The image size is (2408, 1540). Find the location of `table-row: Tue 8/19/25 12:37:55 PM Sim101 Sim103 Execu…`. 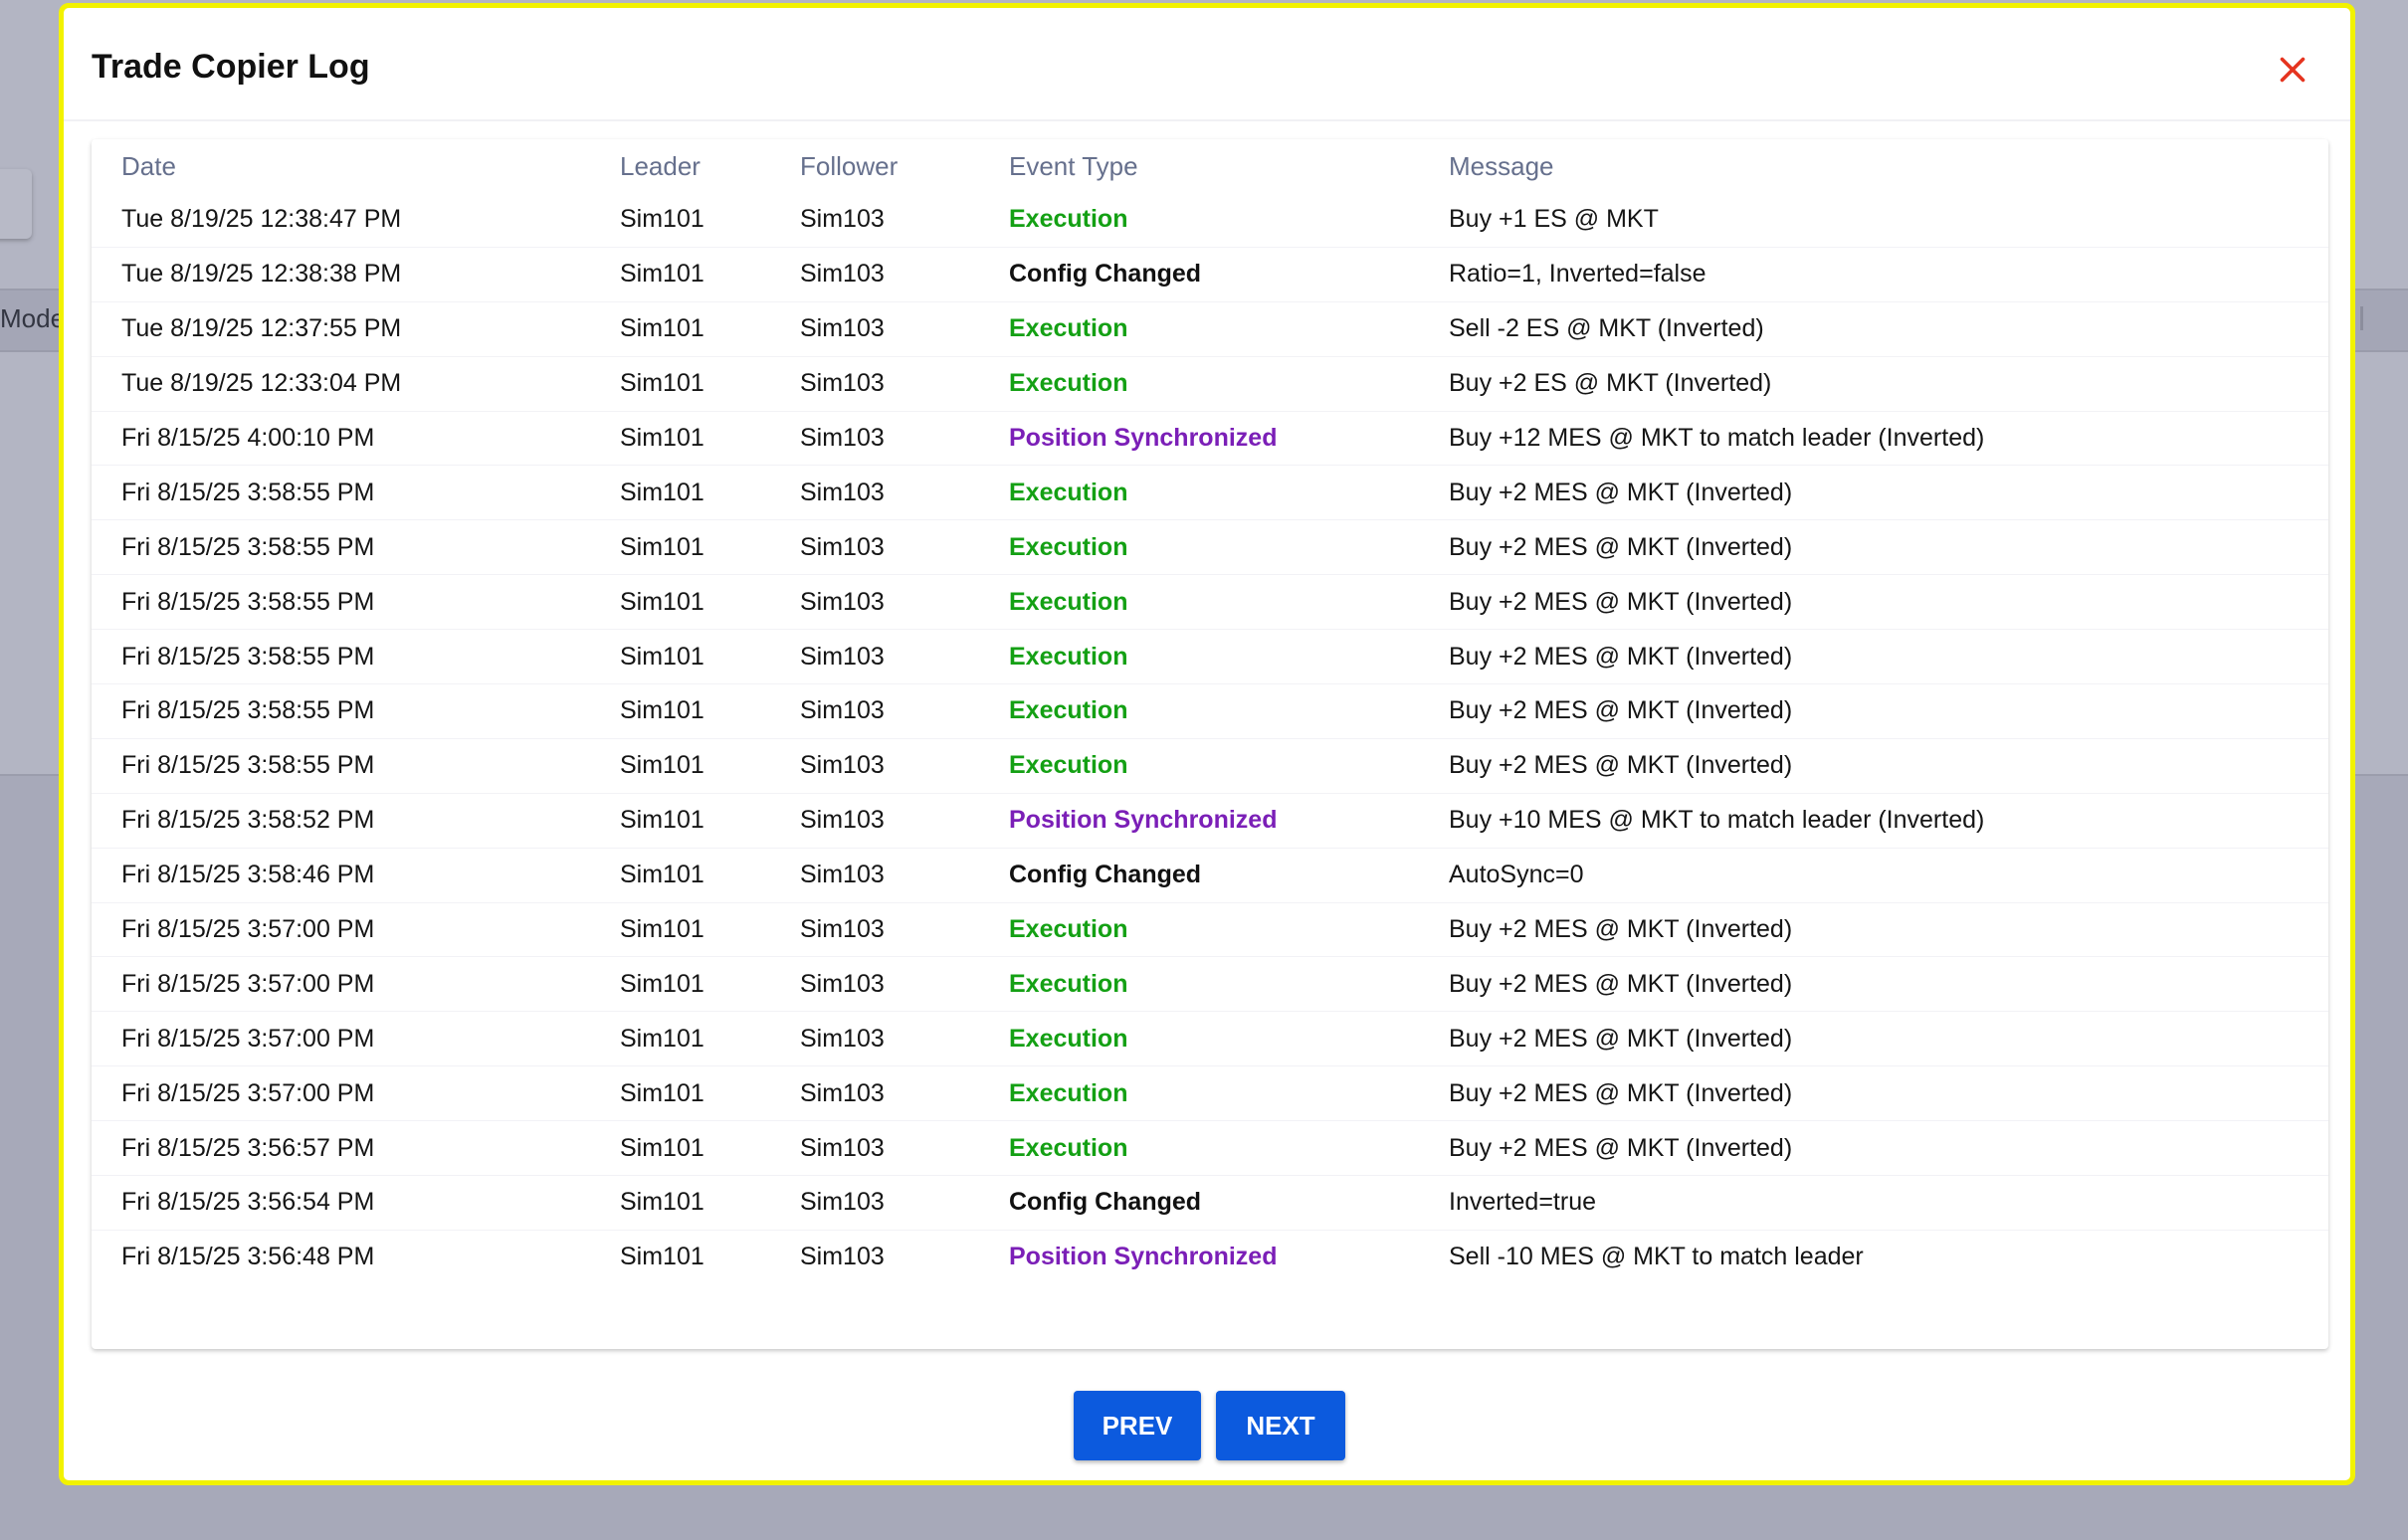

table-row: Tue 8/19/25 12:37:55 PM Sim101 Sim103 Execu… is located at coordinates (1210, 328).